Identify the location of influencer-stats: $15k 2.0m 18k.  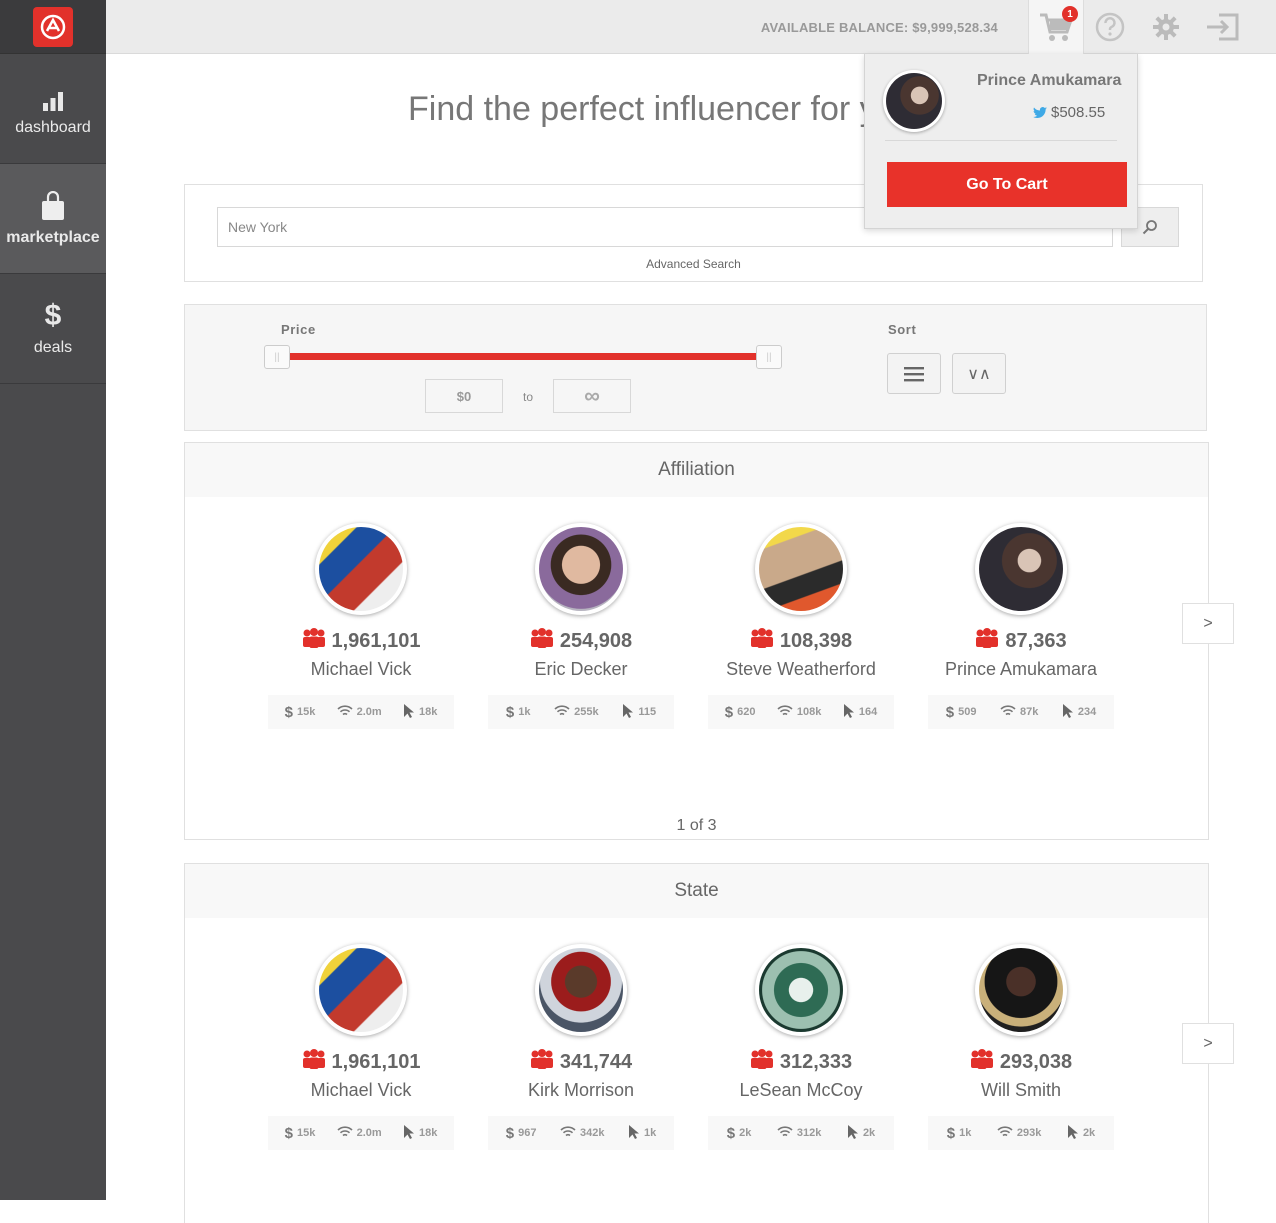
(361, 1133).